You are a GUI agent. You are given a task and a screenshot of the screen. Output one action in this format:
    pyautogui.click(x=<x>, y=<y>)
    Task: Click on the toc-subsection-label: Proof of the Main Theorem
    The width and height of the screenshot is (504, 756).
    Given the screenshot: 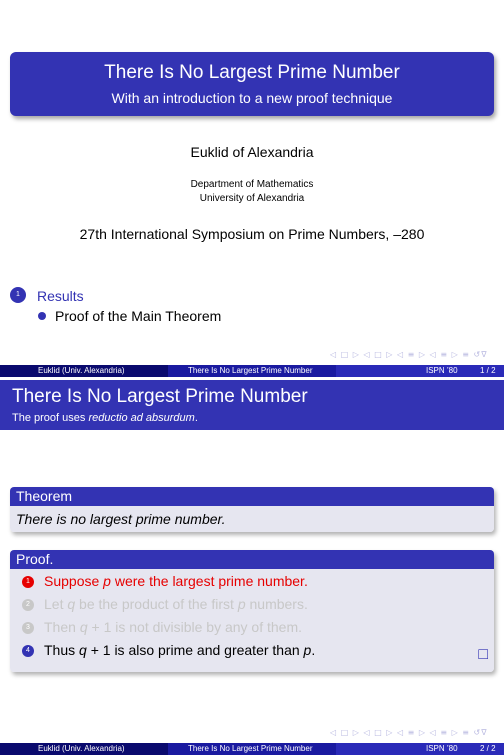 What is the action you would take?
    pyautogui.click(x=138, y=316)
    